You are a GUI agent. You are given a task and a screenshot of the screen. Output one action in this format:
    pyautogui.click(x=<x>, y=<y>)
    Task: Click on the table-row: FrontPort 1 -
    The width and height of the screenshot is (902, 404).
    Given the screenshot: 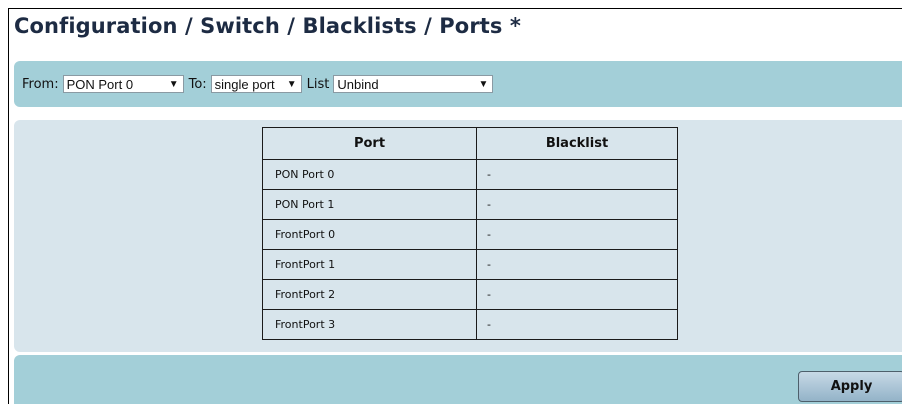 What is the action you would take?
    pyautogui.click(x=470, y=264)
    